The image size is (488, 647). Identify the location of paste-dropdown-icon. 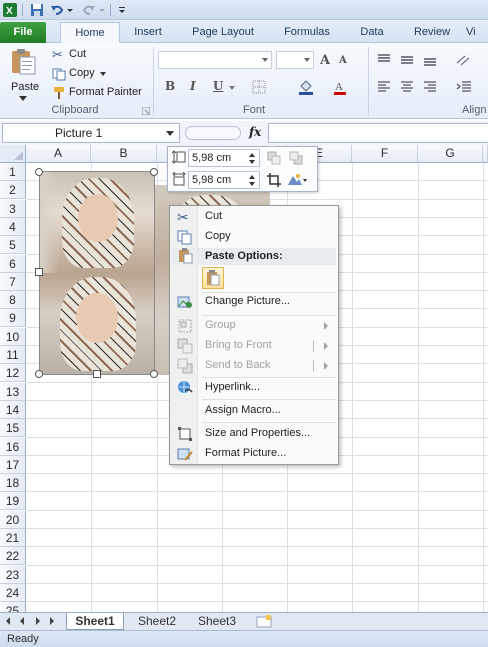
(23, 98).